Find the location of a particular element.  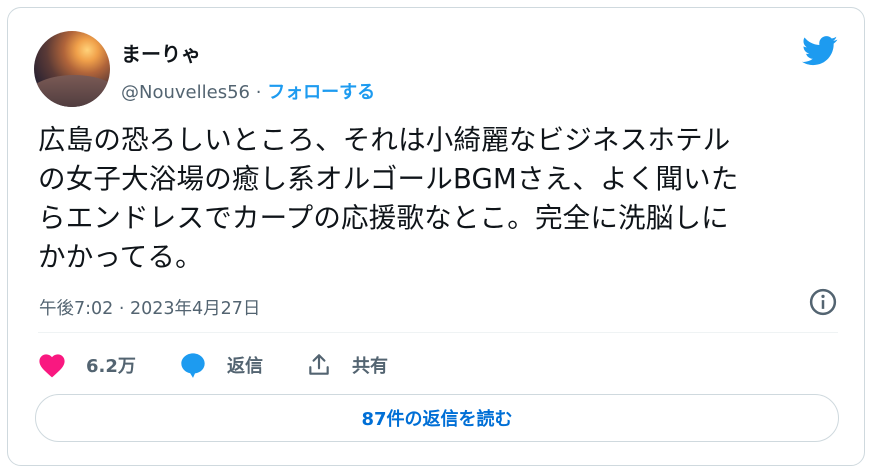

like-button: 6.2万 is located at coordinates (87, 365).